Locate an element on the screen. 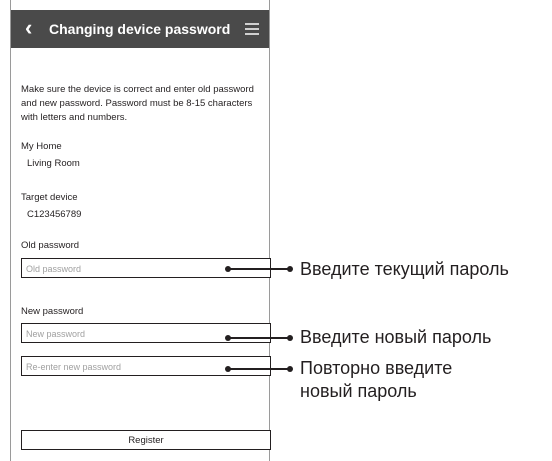 Image resolution: width=552 pixels, height=461 pixels. old-password-label: Old password is located at coordinates (50, 245).